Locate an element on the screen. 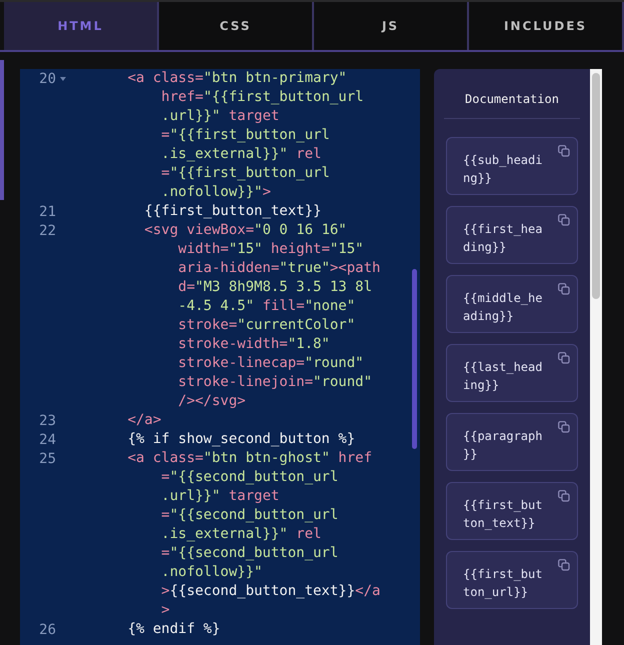  line-number: 22 is located at coordinates (47, 230).